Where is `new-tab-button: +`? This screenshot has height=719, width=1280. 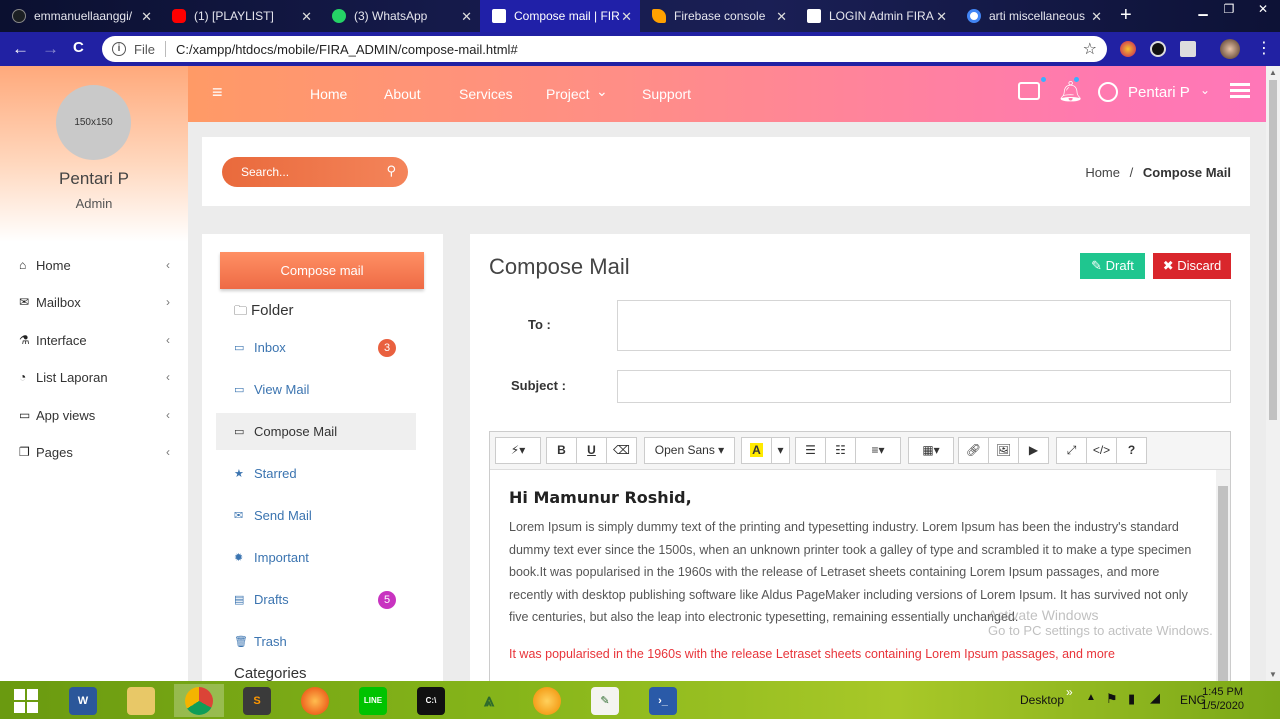 new-tab-button: + is located at coordinates (1126, 15).